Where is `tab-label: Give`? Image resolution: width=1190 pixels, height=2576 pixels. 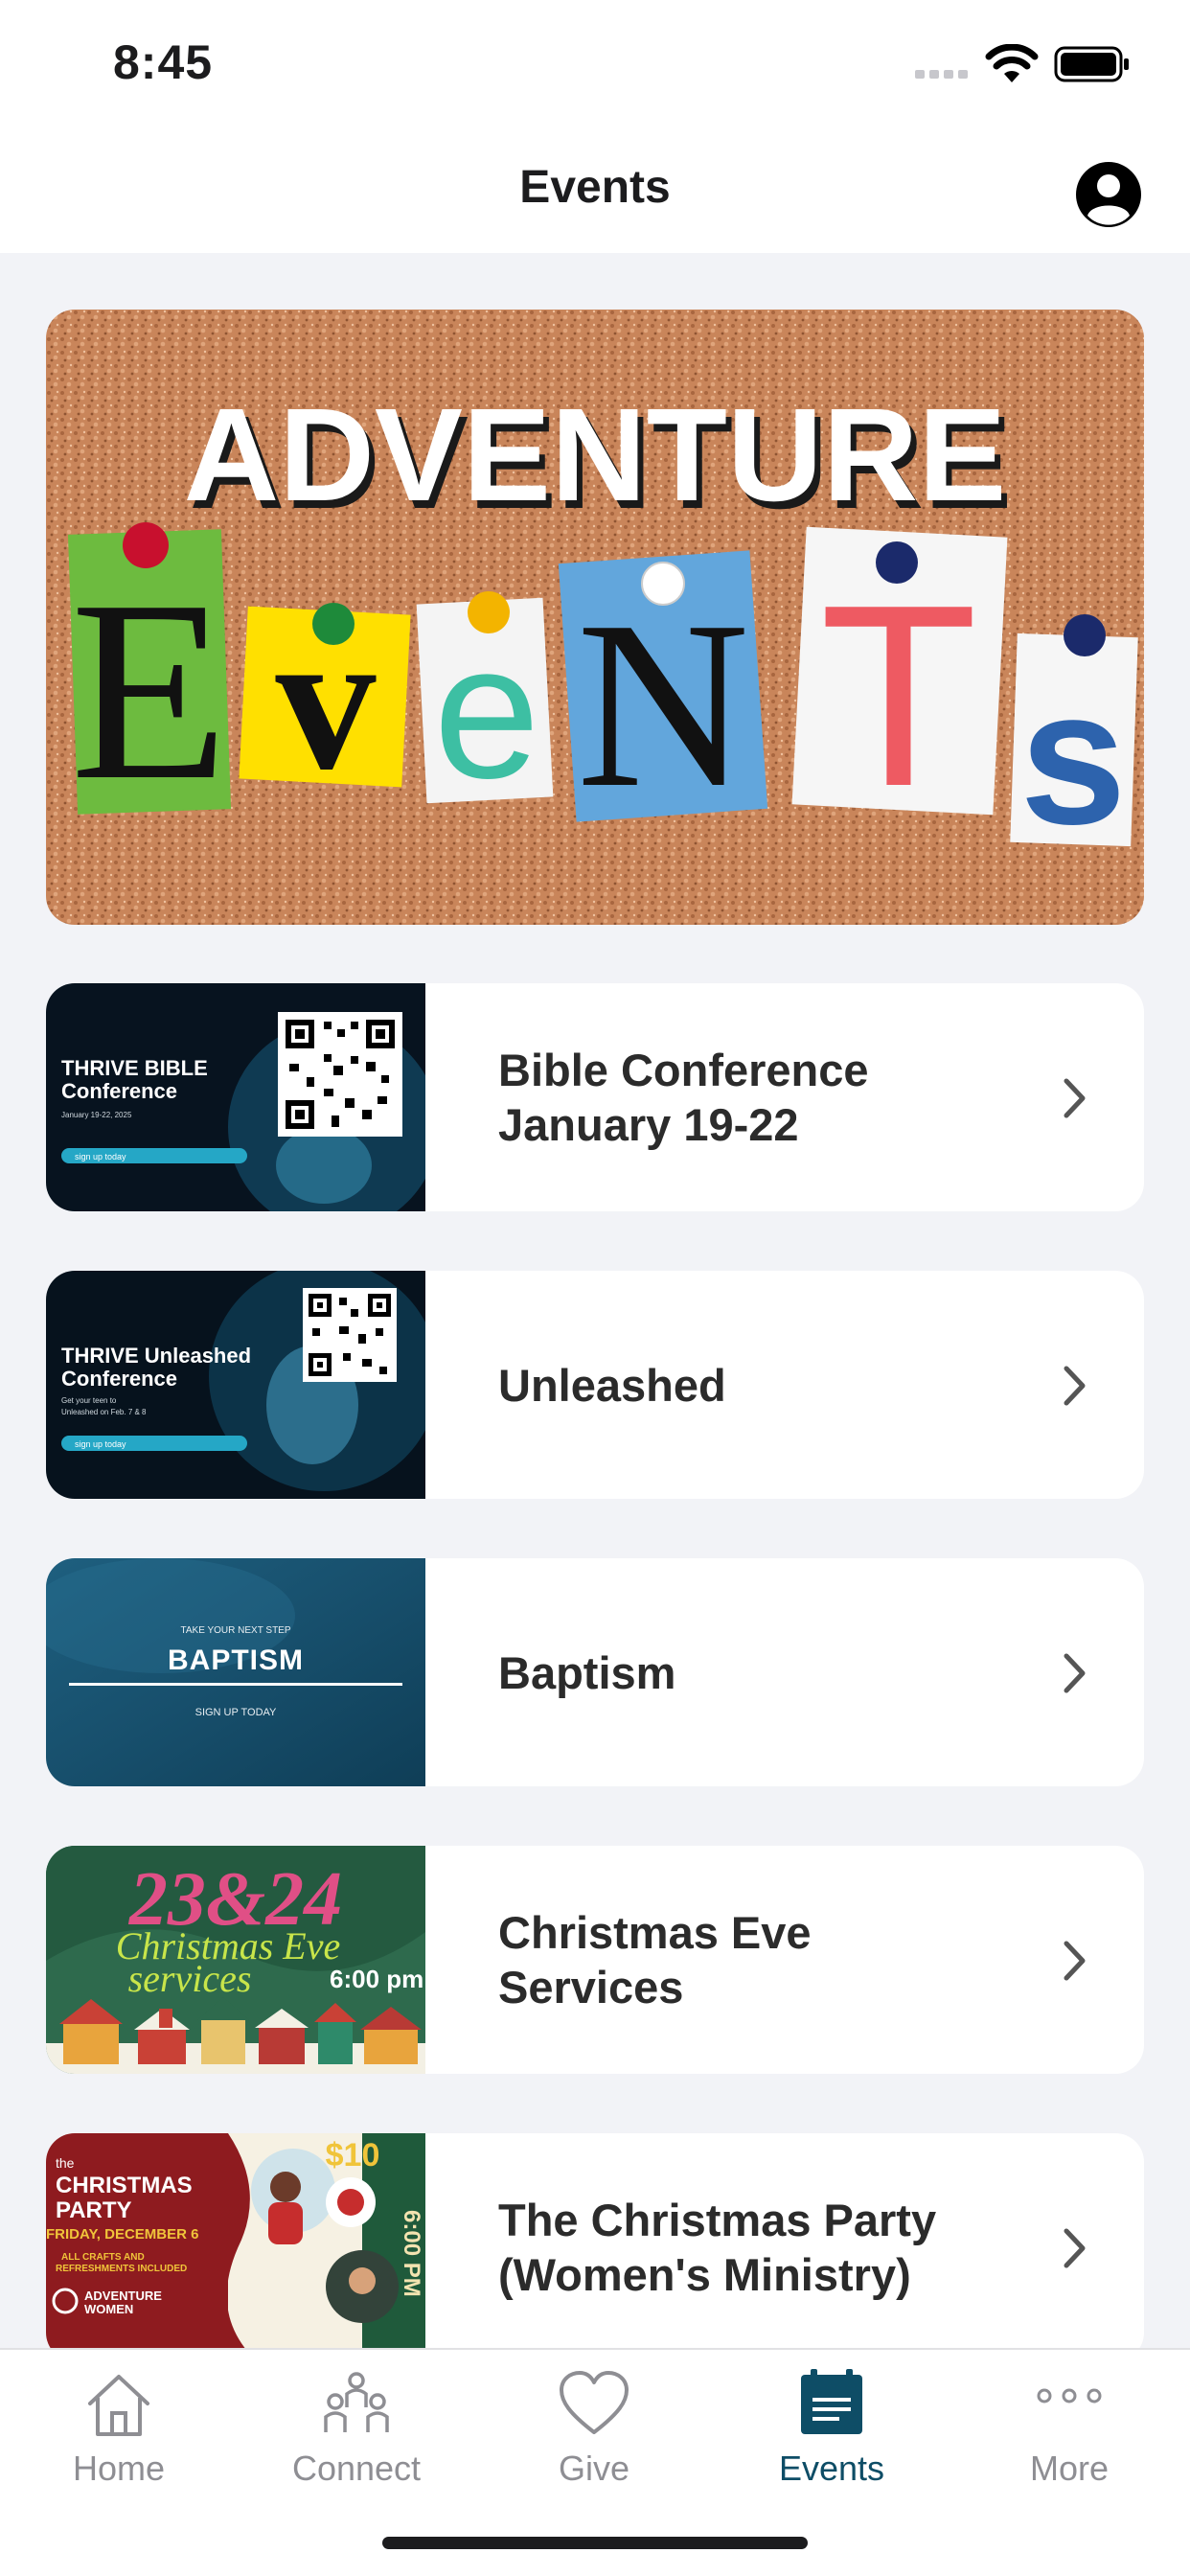
tab-label: Give is located at coordinates (594, 2468).